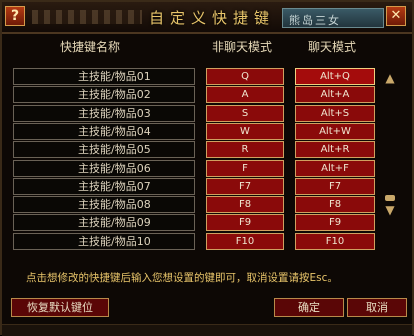  I want to click on chat-mode-key: Alt+S, so click(335, 113).